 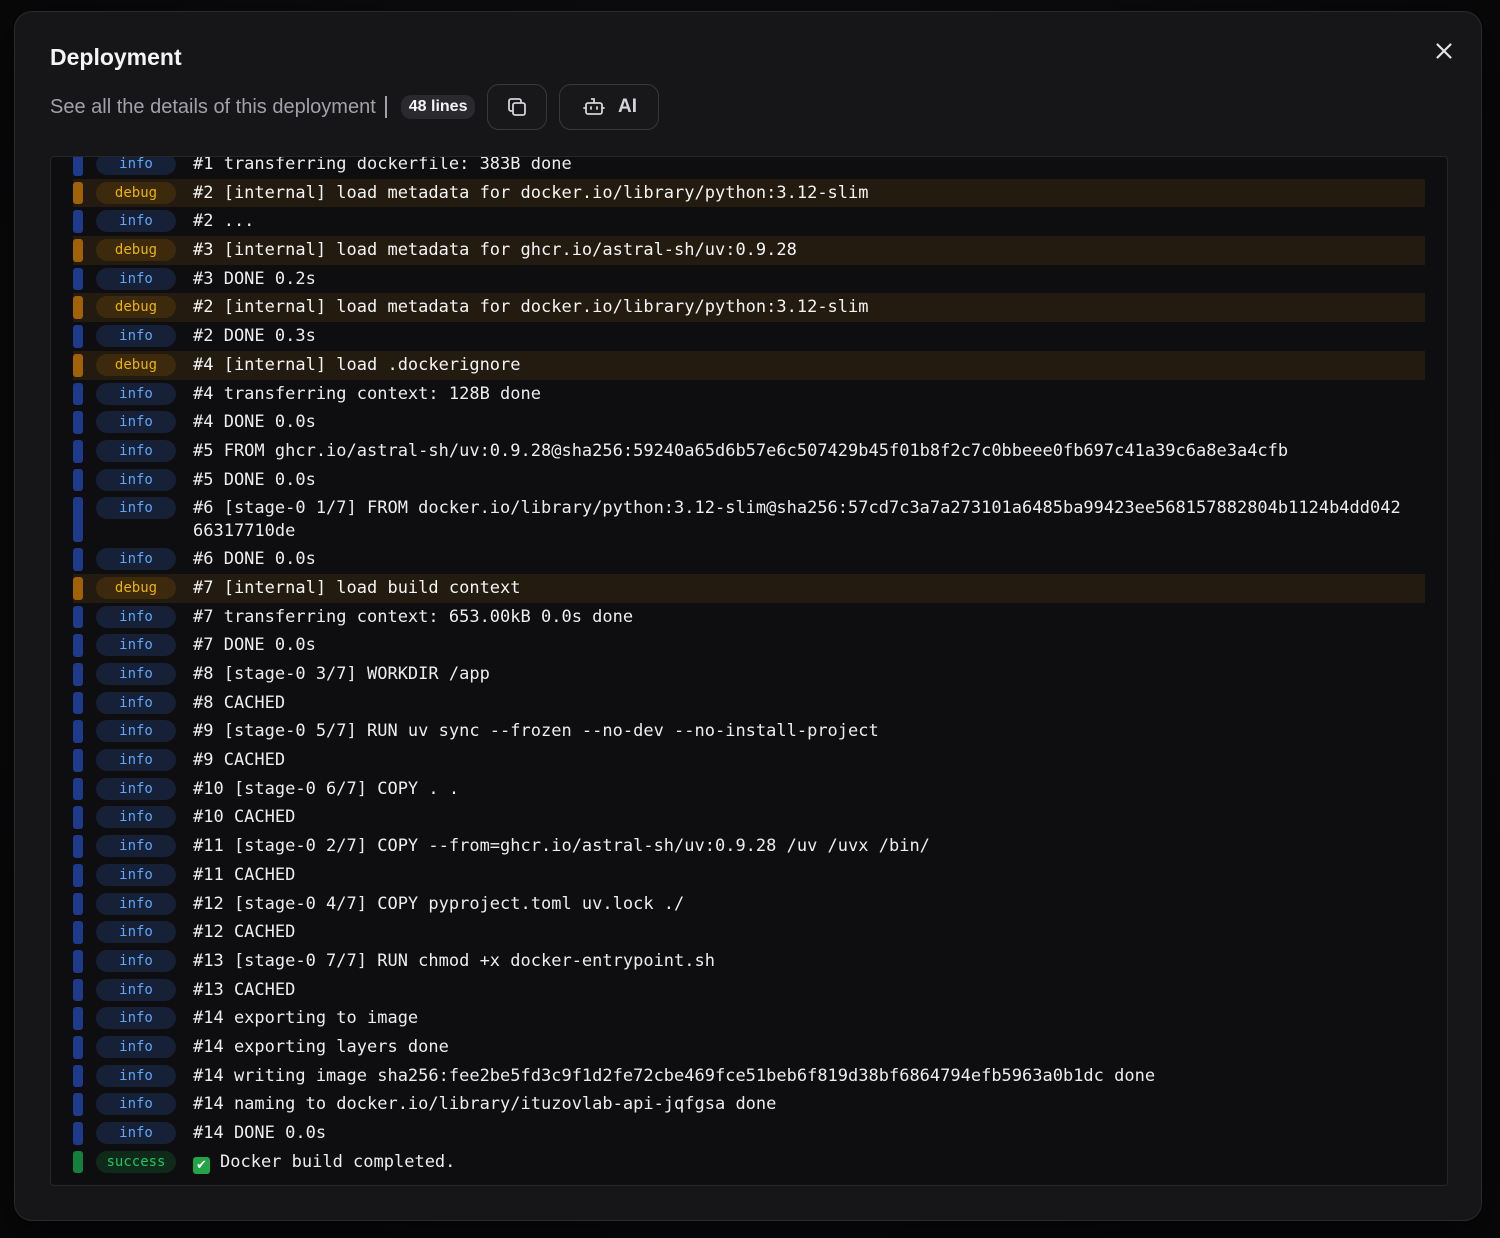 I want to click on log-row: info #11 CACHED, so click(x=749, y=875).